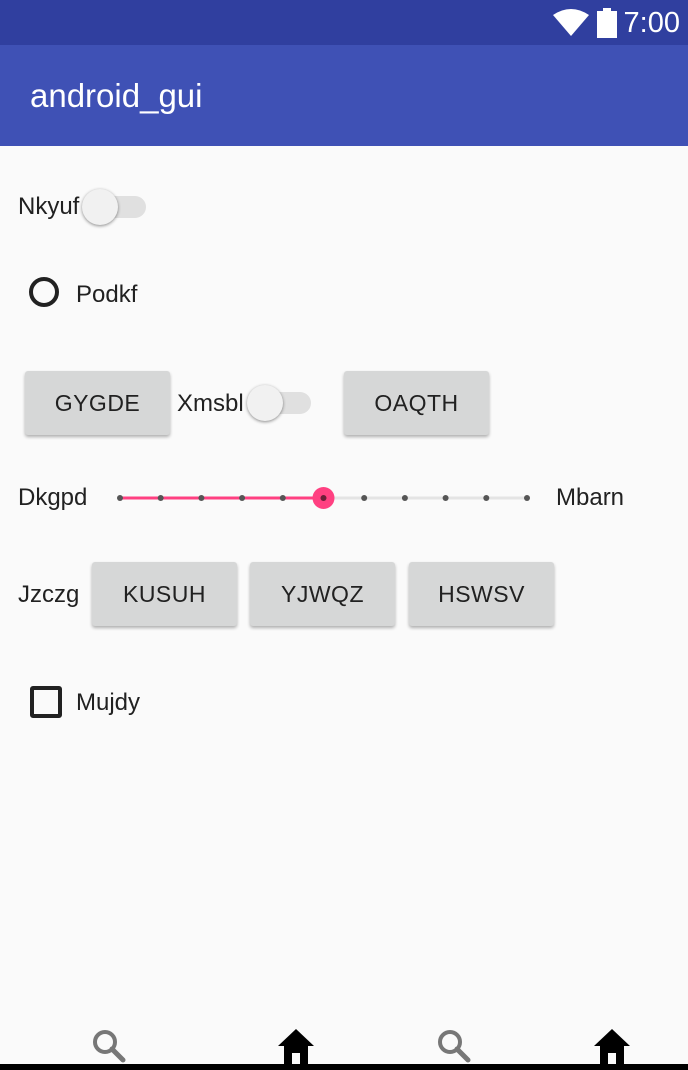  I want to click on switch-nkyuf-label: Nkyuf, so click(49, 206).